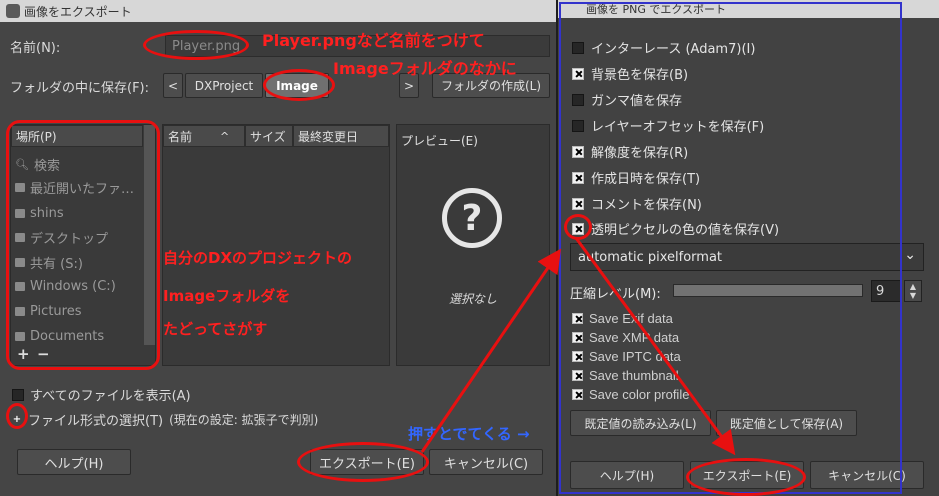 This screenshot has width=939, height=496. What do you see at coordinates (258, 258) in the screenshot?
I see `folder-annotation-1: 自分のDXのプロジェクトの` at bounding box center [258, 258].